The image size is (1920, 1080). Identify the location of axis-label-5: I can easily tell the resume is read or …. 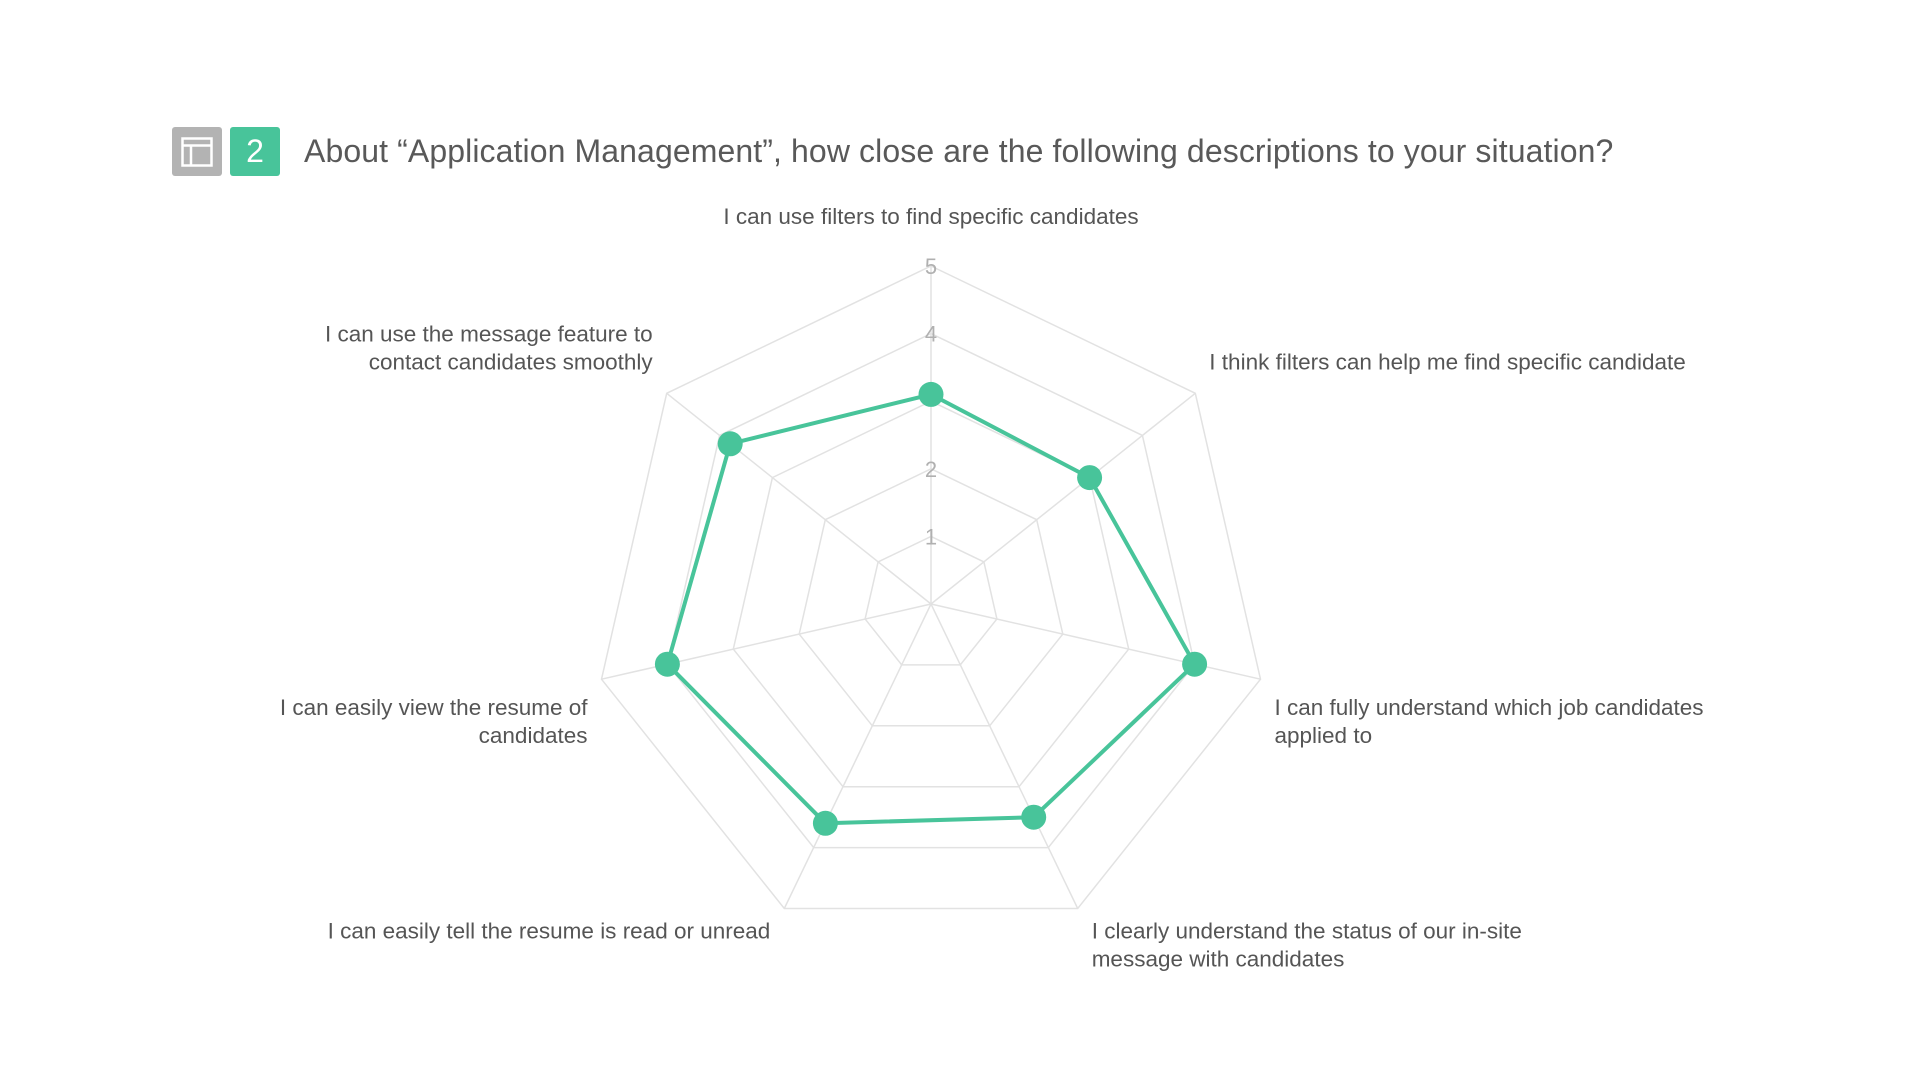
(549, 931).